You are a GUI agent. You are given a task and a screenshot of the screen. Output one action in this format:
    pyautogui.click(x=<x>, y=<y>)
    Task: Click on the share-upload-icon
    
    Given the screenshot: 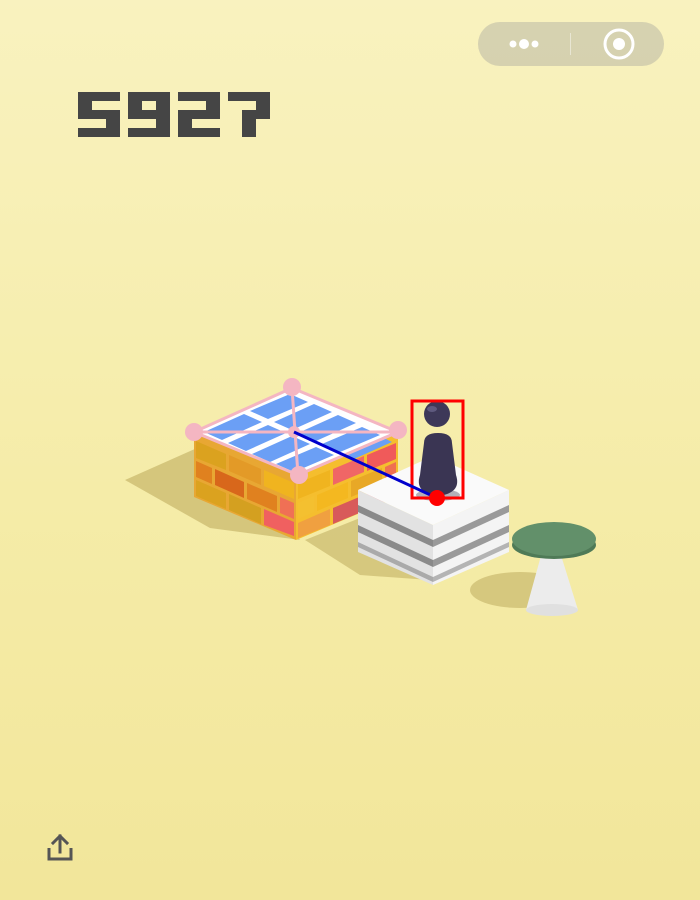 What is the action you would take?
    pyautogui.click(x=60, y=847)
    